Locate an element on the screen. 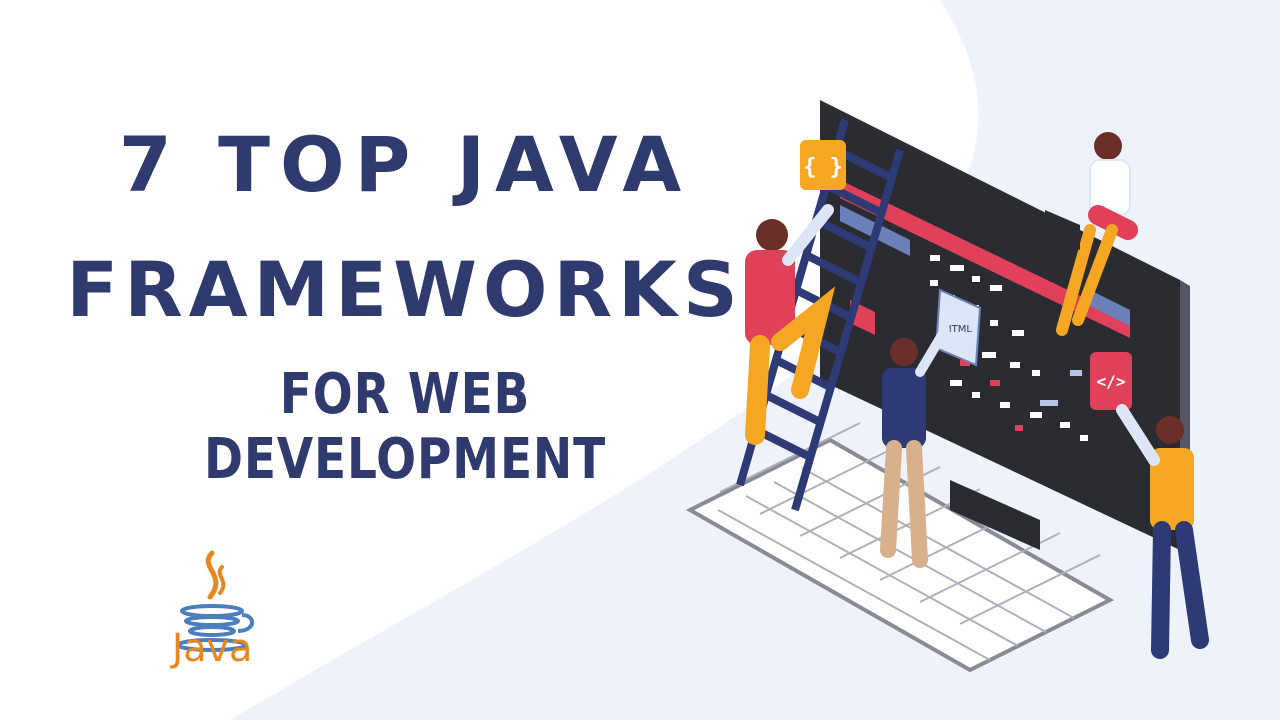 The width and height of the screenshot is (1280, 720). code-badge-text: </> is located at coordinates (1111, 381).